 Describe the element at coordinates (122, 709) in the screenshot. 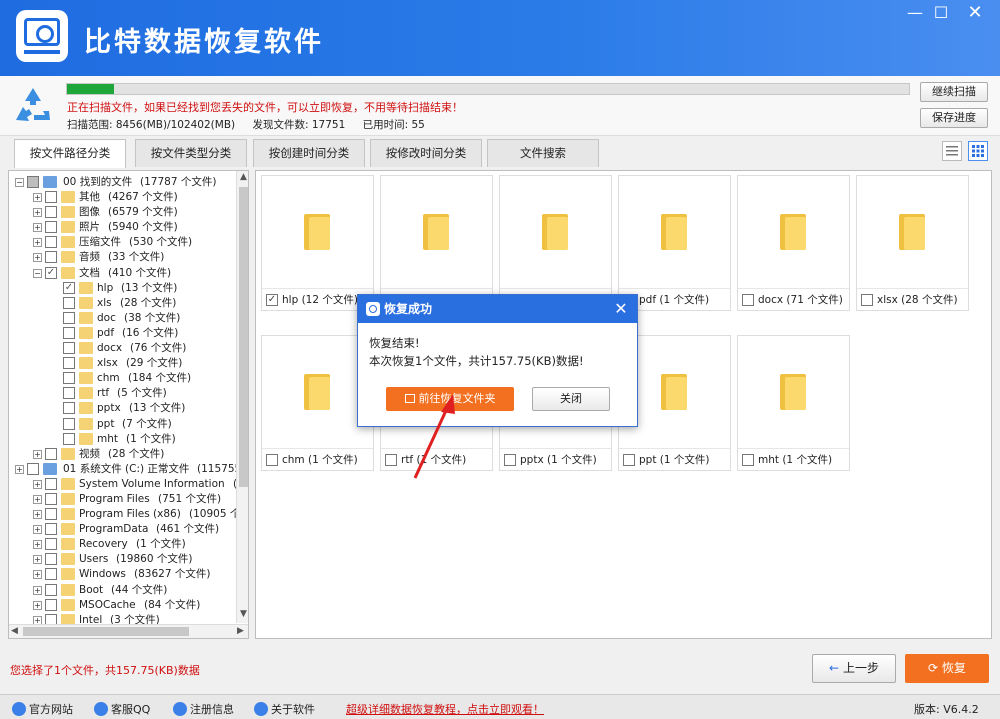

I see `customer-service-qq-link: 客服QQ` at that location.